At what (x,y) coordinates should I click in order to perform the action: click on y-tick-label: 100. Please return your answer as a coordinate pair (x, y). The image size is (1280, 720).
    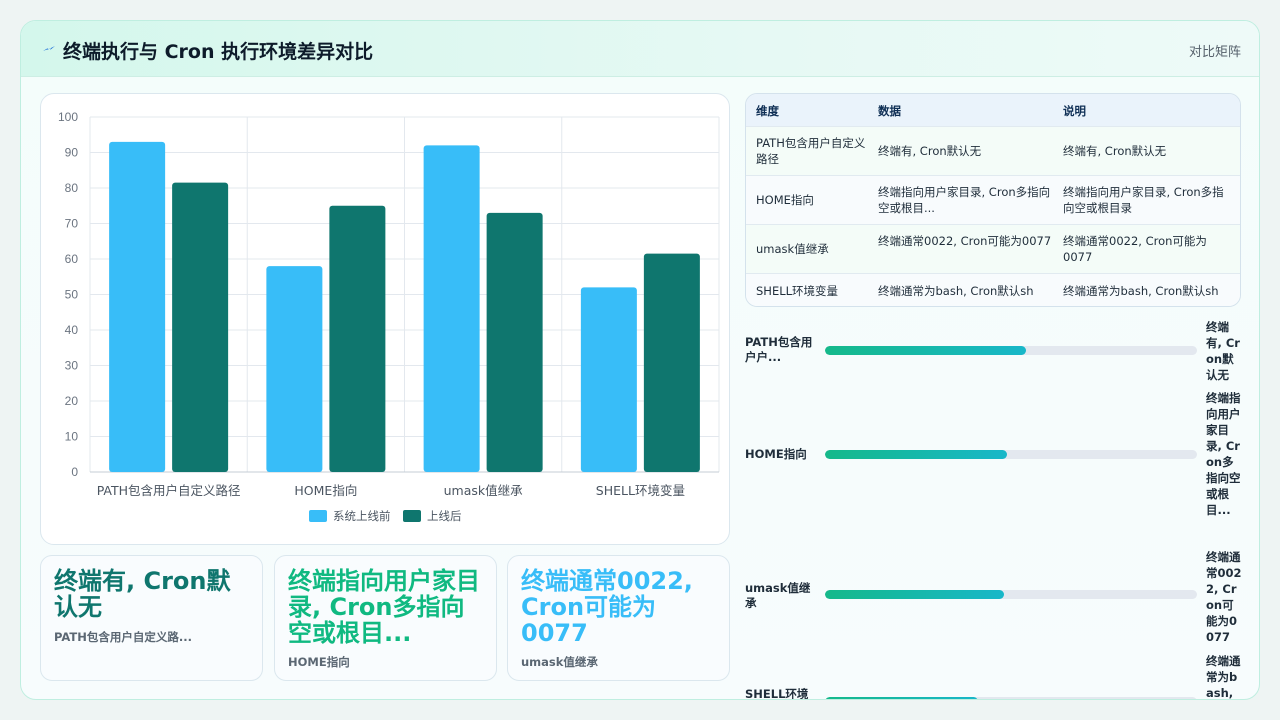
    Looking at the image, I should click on (68, 117).